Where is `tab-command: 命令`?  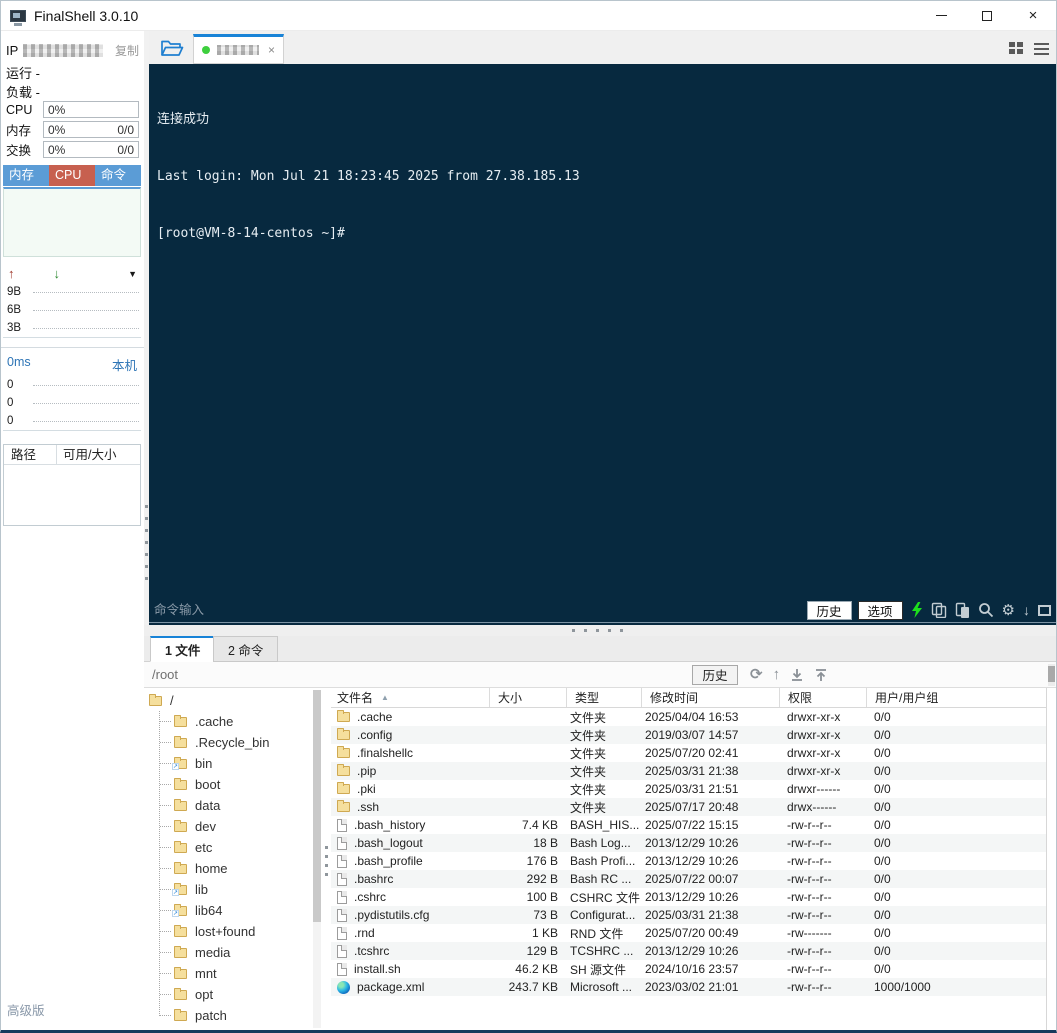
tab-command: 命令 is located at coordinates (118, 175).